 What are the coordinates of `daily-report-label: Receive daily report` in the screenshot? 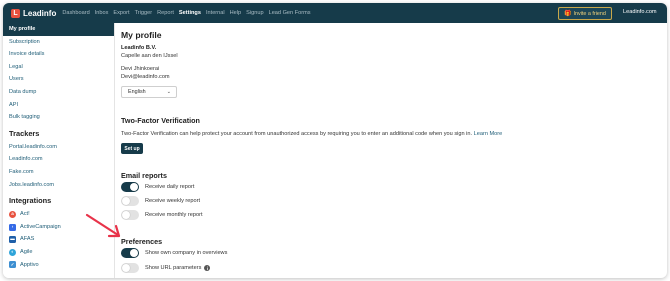 It's located at (170, 187).